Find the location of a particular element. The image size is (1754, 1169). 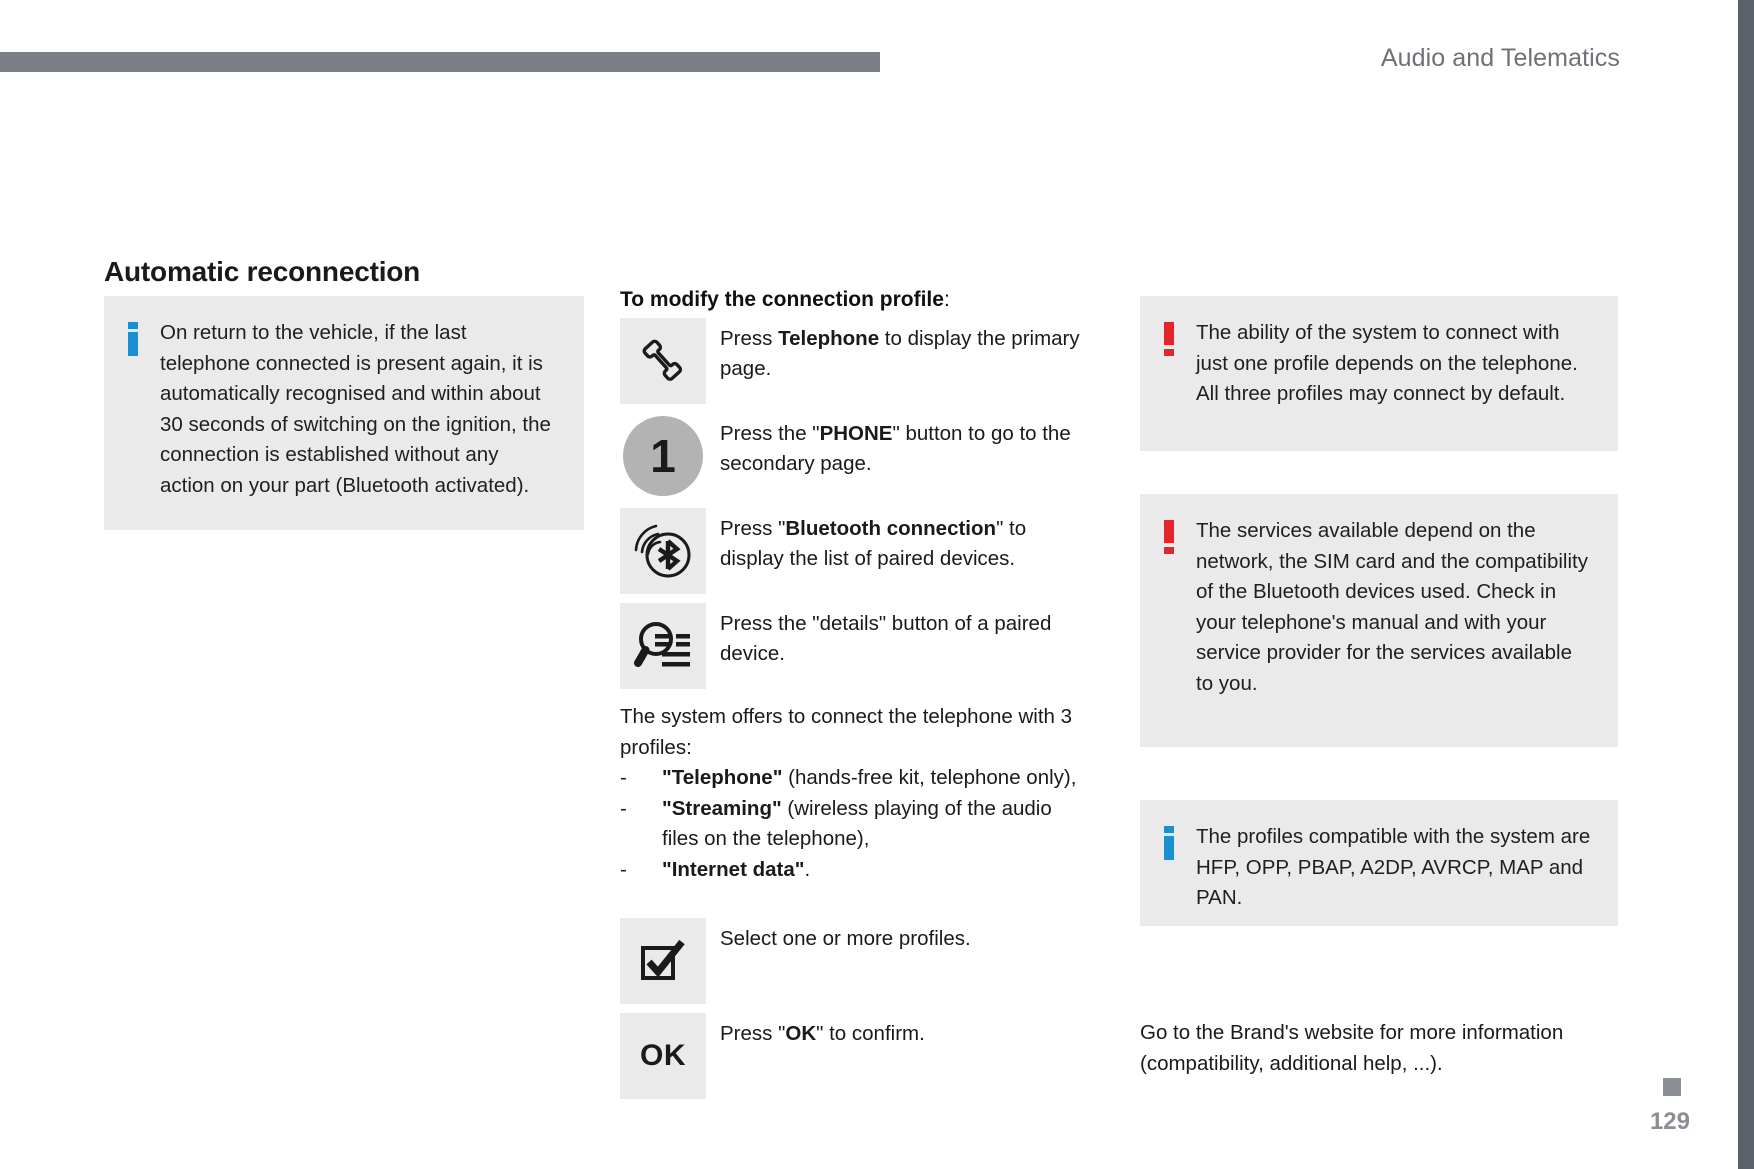

step-1-part-0: Press is located at coordinates (749, 338).